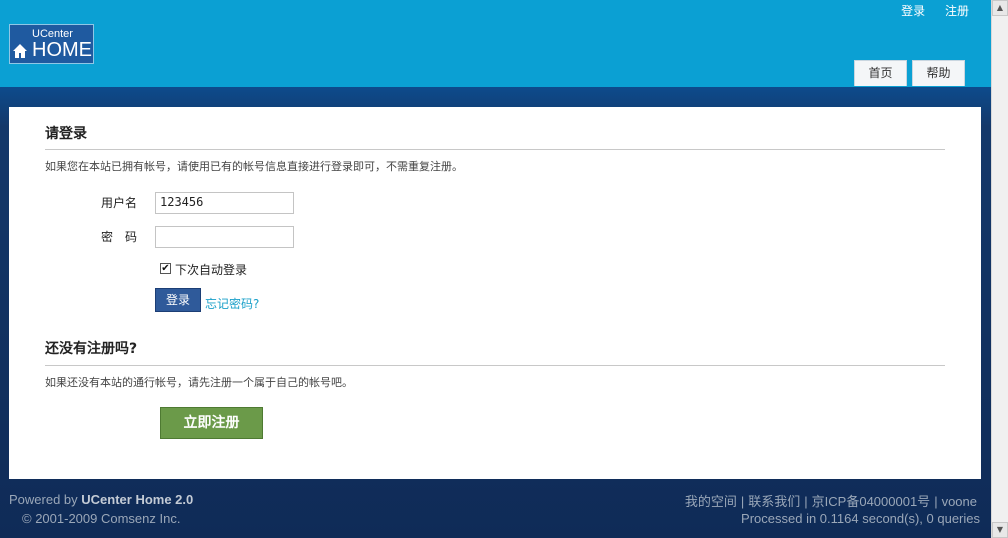  Describe the element at coordinates (999, 269) in the screenshot. I see `vertical-scrollbar: ▲ ▼` at that location.